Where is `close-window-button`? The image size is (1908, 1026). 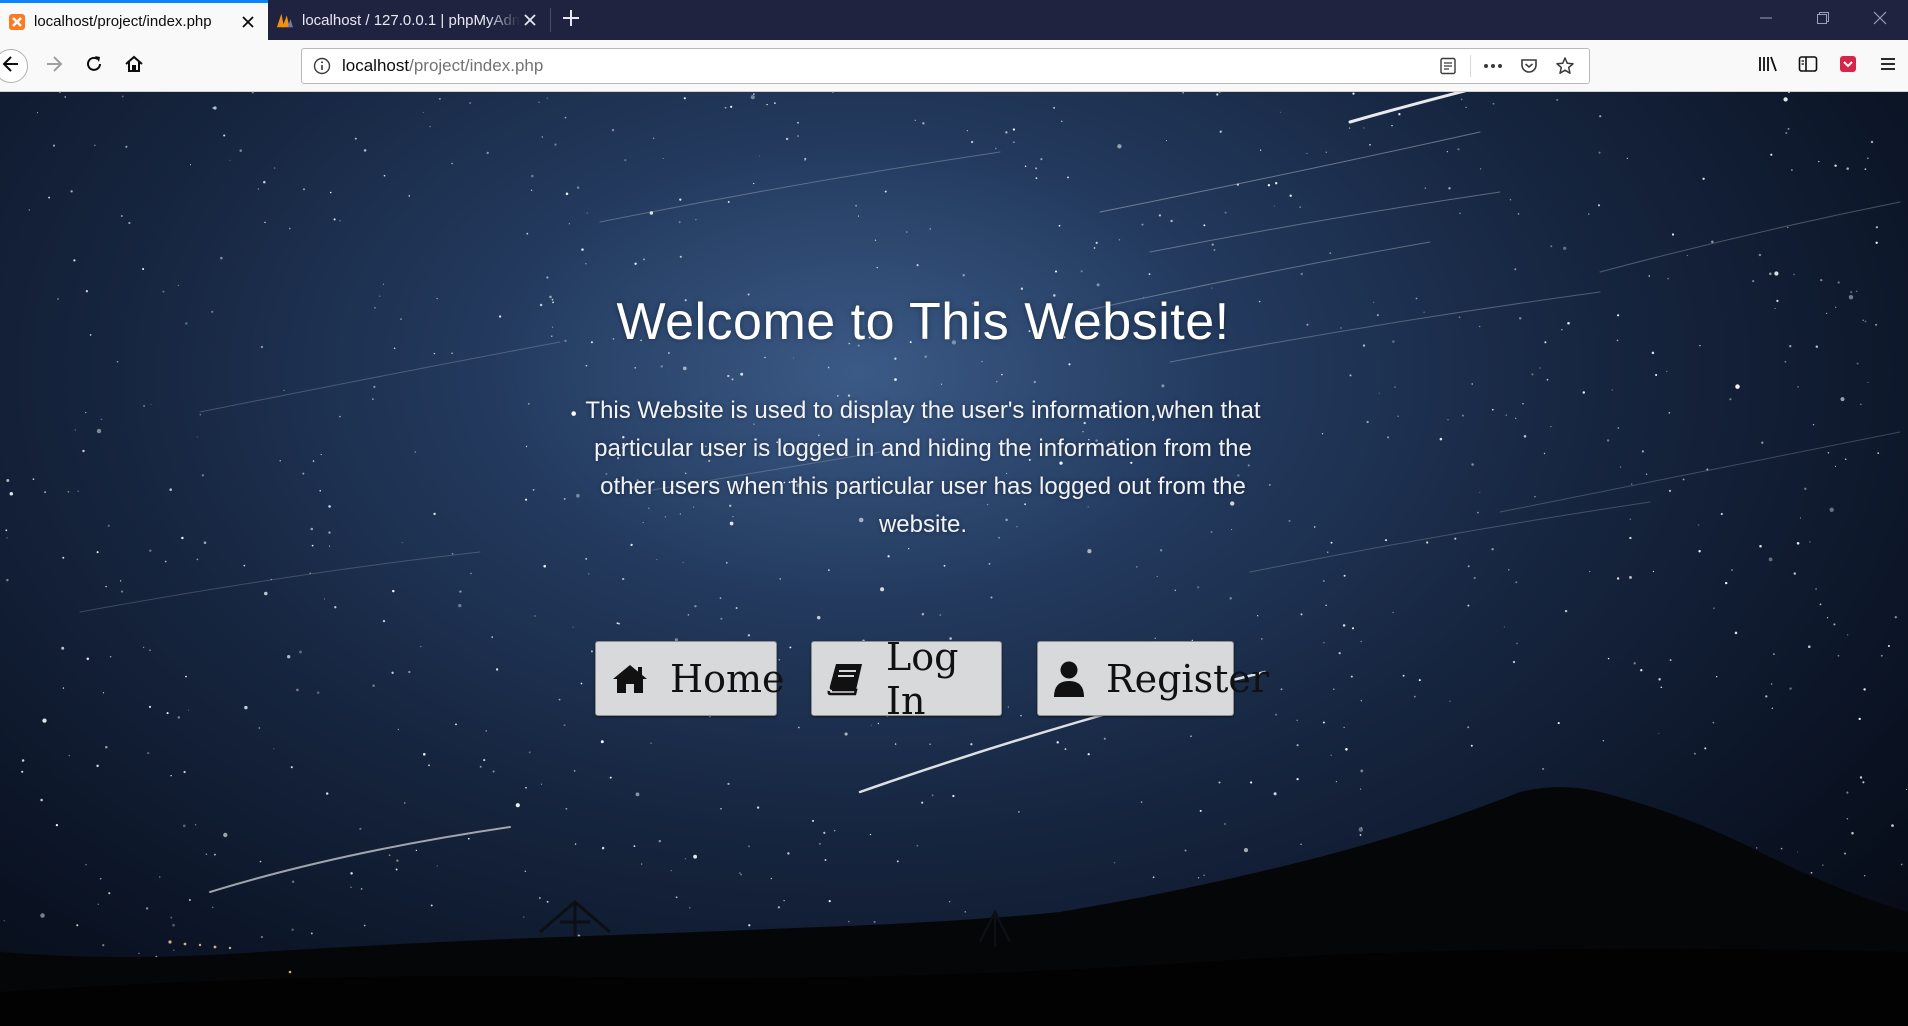 close-window-button is located at coordinates (1879, 20).